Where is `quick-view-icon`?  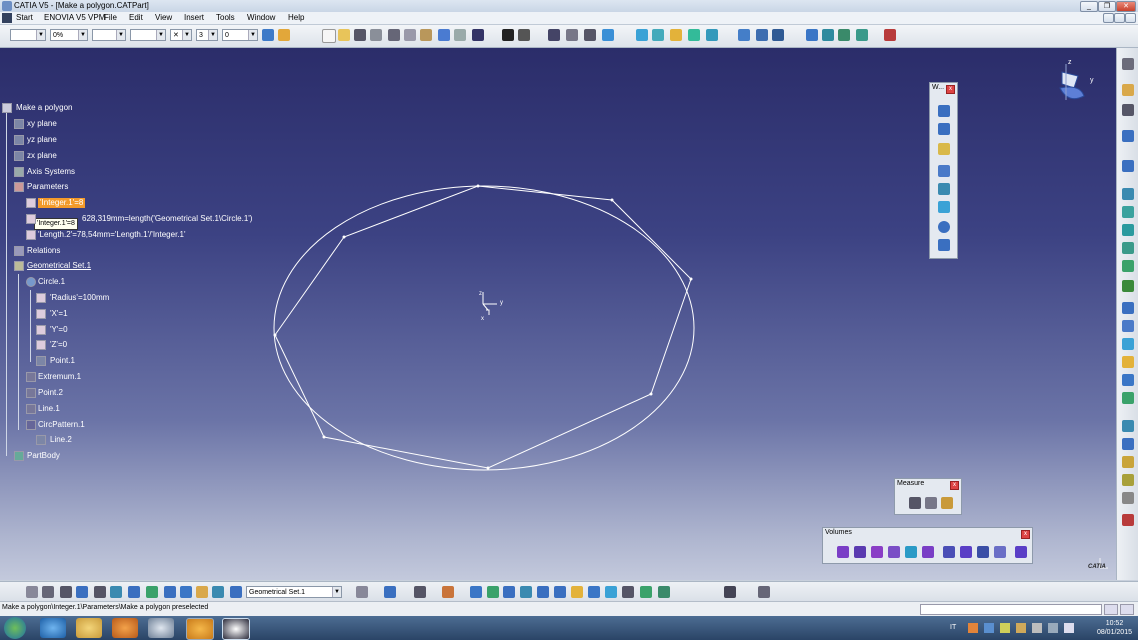 quick-view-icon is located at coordinates (778, 35).